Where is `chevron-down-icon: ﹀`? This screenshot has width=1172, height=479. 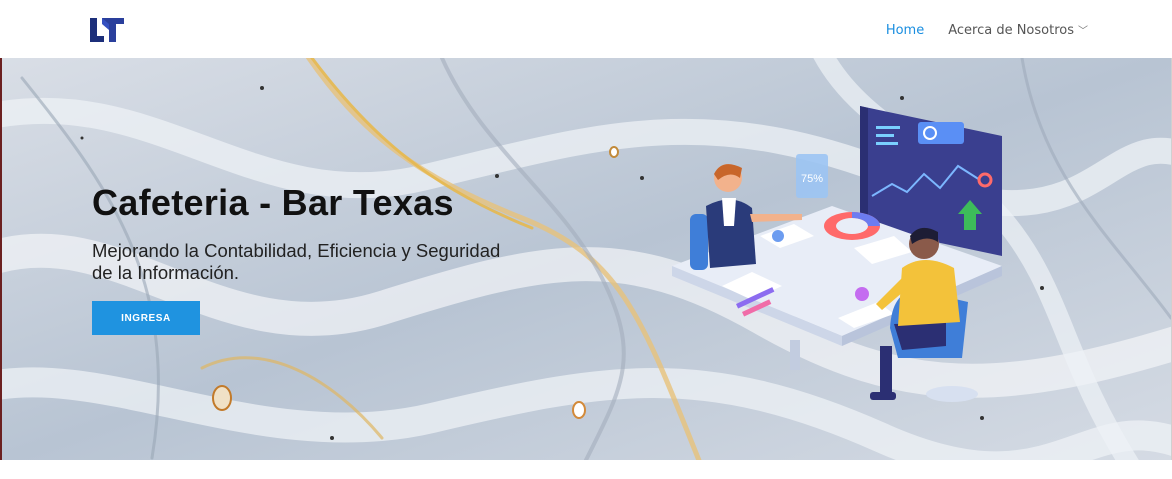 chevron-down-icon: ﹀ is located at coordinates (1083, 31).